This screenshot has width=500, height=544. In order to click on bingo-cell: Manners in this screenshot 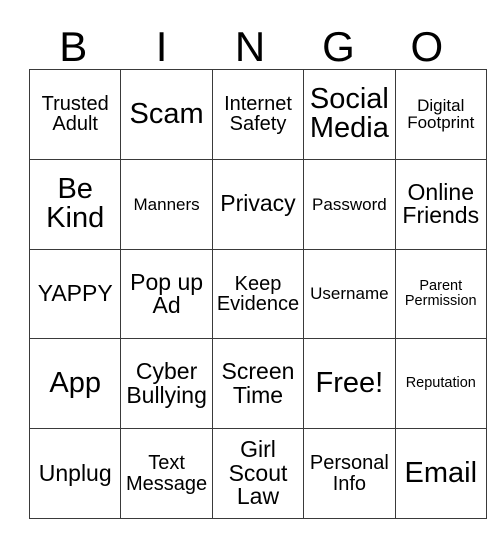, I will do `click(166, 204)`.